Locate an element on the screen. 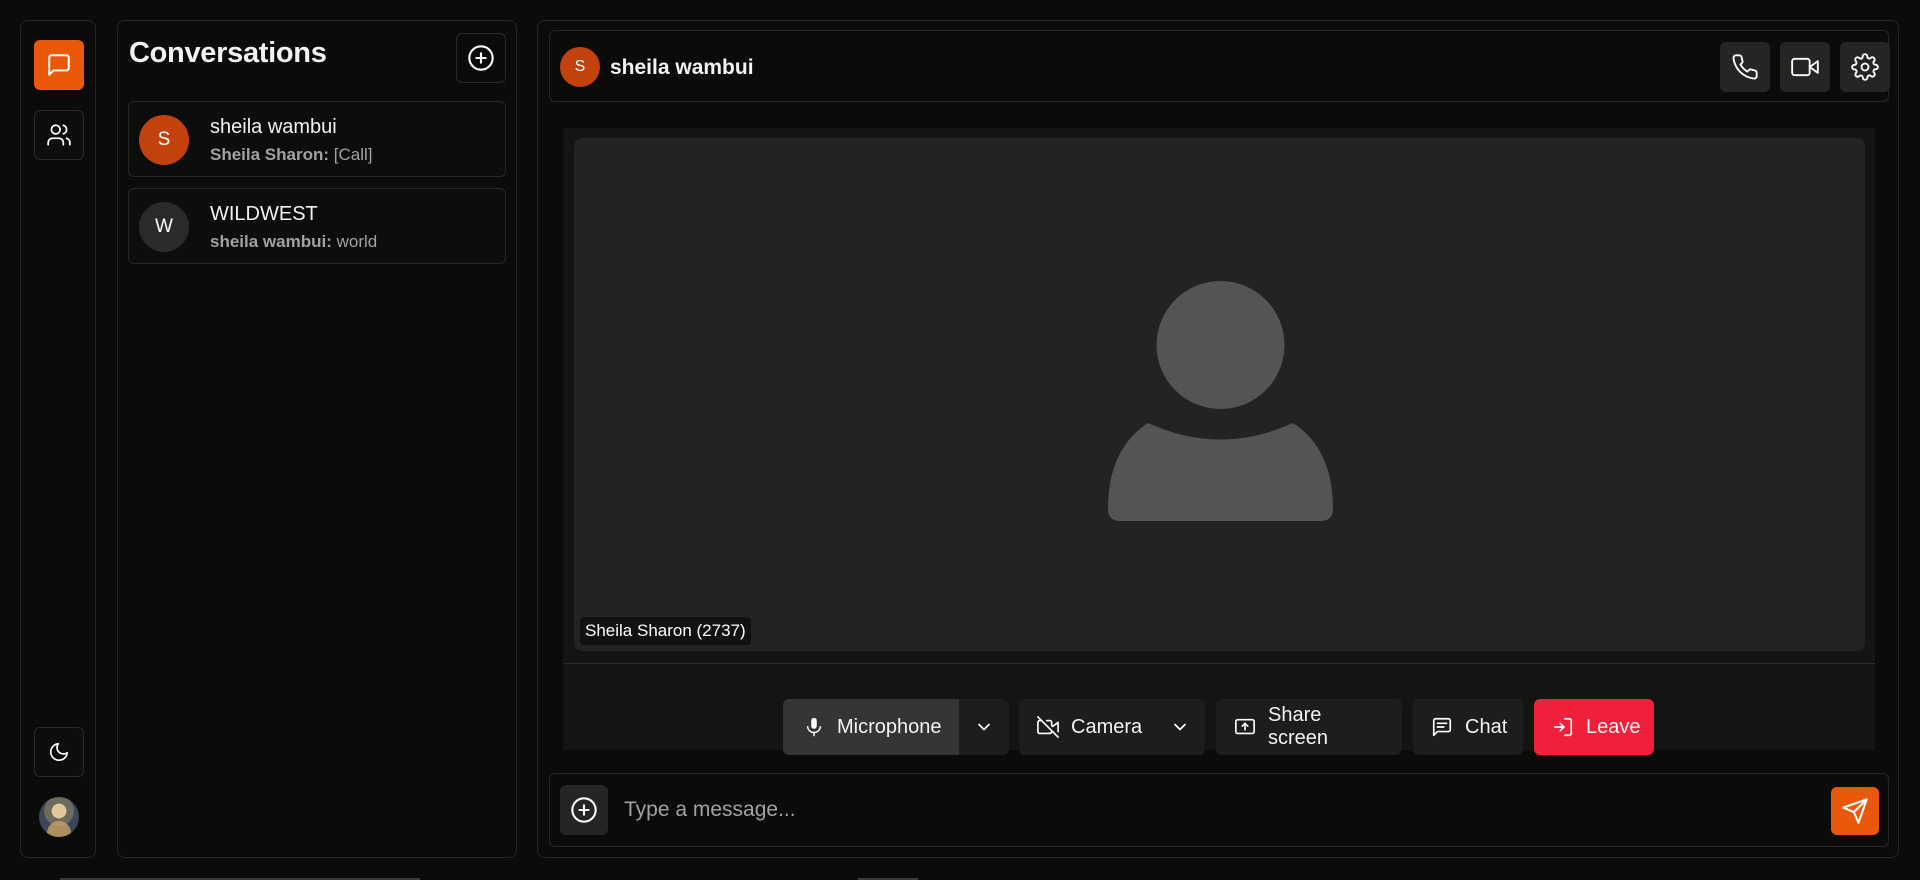  log-out-icon is located at coordinates (1563, 727).